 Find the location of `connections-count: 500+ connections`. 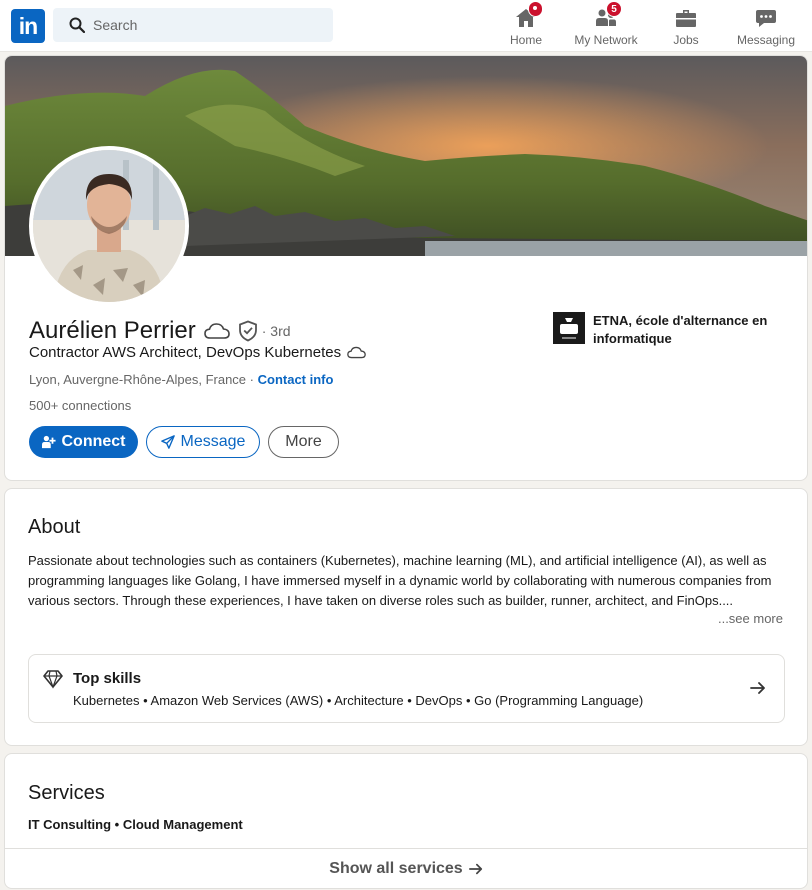

connections-count: 500+ connections is located at coordinates (80, 405).